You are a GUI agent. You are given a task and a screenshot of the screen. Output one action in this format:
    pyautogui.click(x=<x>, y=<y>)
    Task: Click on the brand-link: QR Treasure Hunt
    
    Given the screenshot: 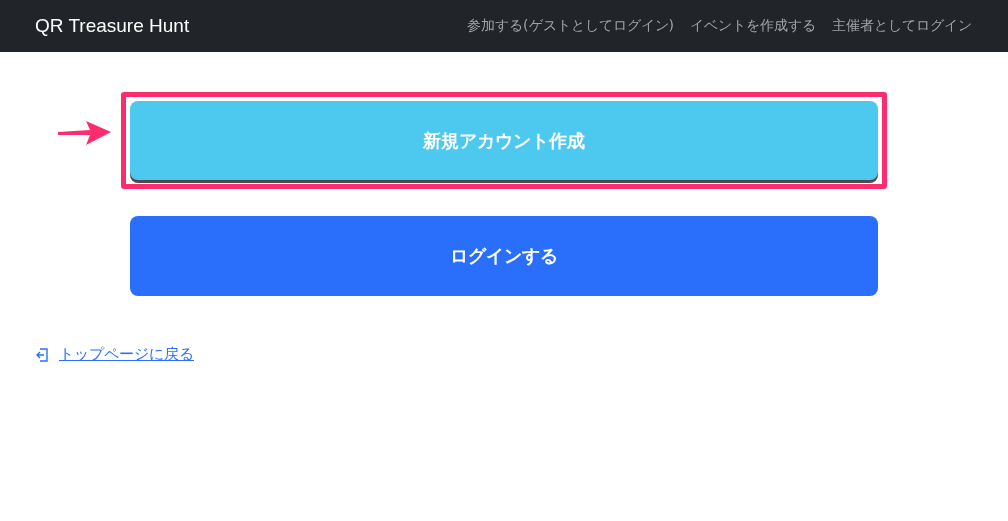 What is the action you would take?
    pyautogui.click(x=112, y=26)
    